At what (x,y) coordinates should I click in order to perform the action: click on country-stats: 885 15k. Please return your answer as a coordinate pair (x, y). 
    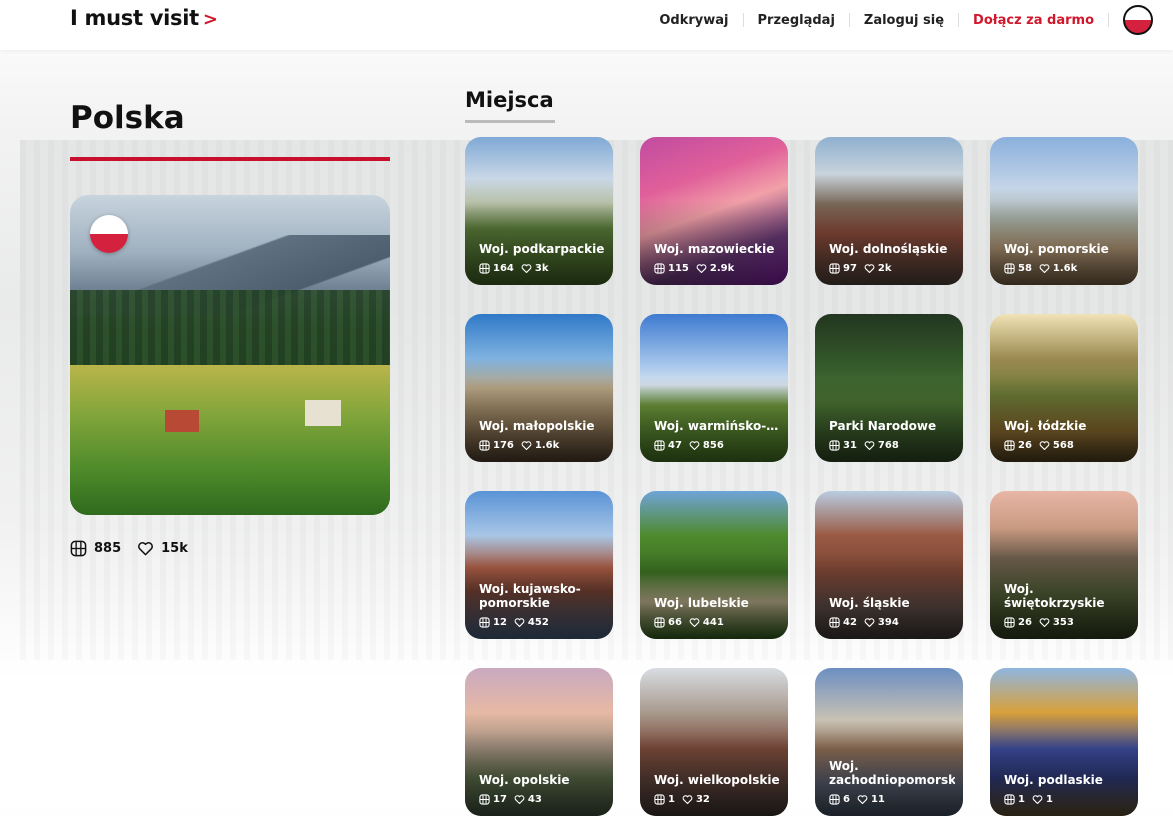
    Looking at the image, I should click on (137, 548).